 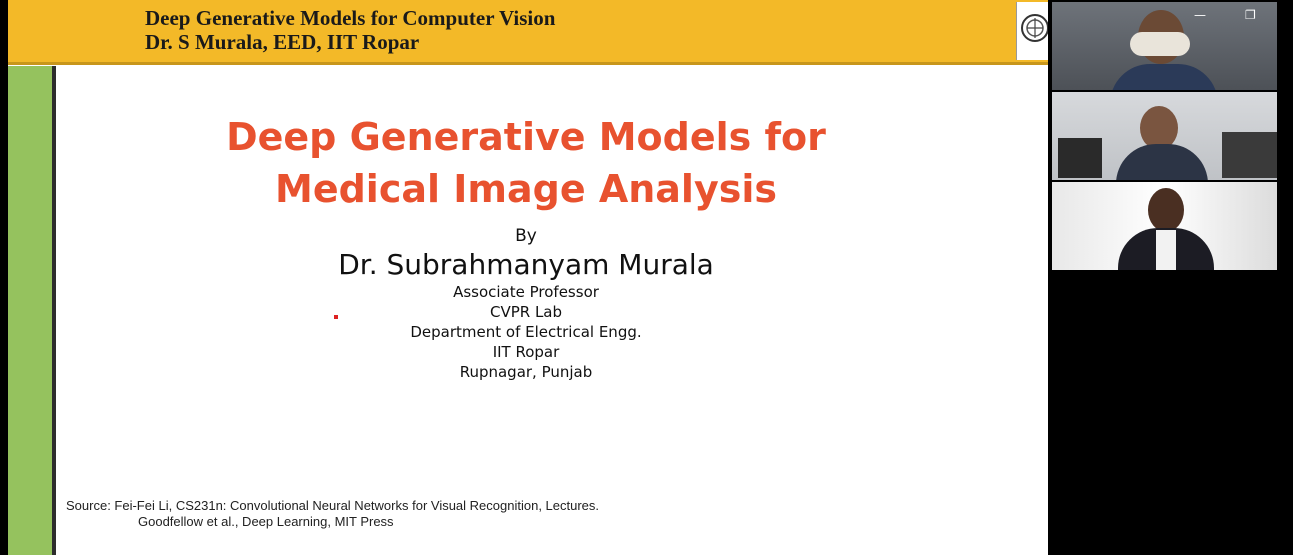 What do you see at coordinates (526, 137) in the screenshot?
I see `slide-title-line-1: Deep Generative Models for` at bounding box center [526, 137].